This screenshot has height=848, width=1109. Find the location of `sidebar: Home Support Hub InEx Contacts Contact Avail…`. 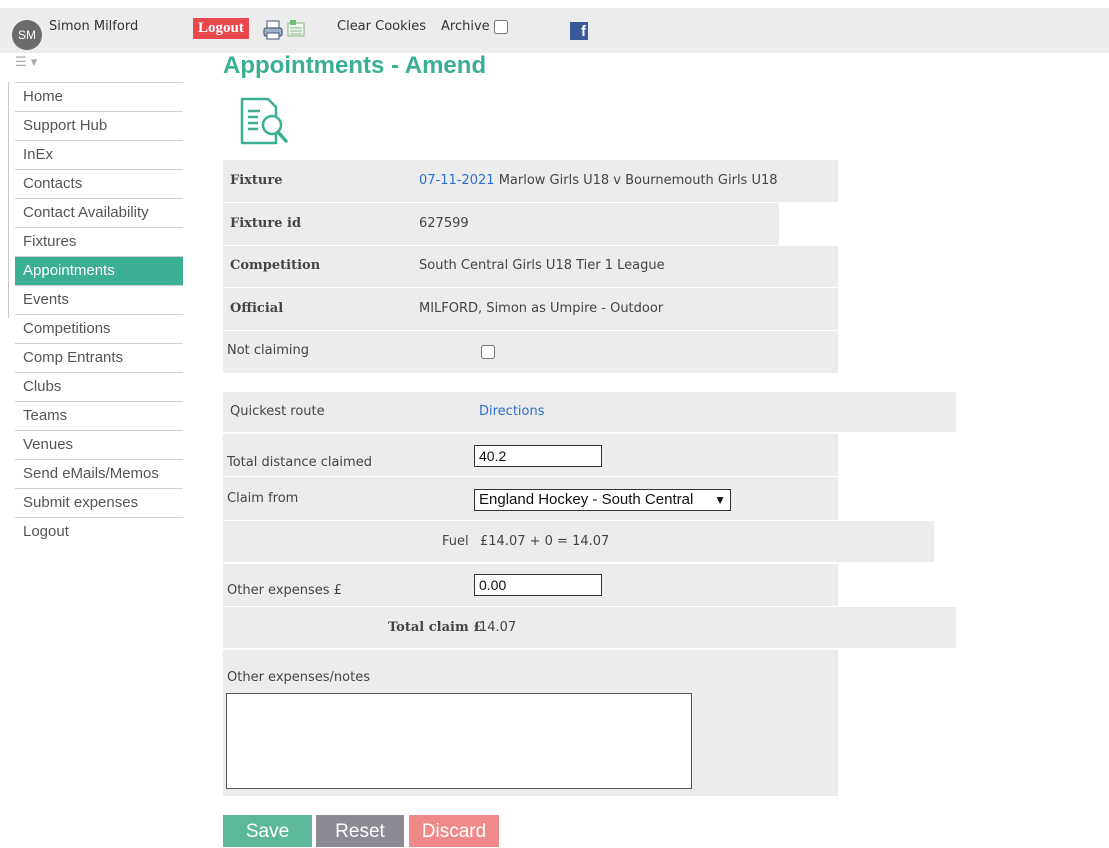

sidebar: Home Support Hub InEx Contacts Contact Avail… is located at coordinates (99, 314).